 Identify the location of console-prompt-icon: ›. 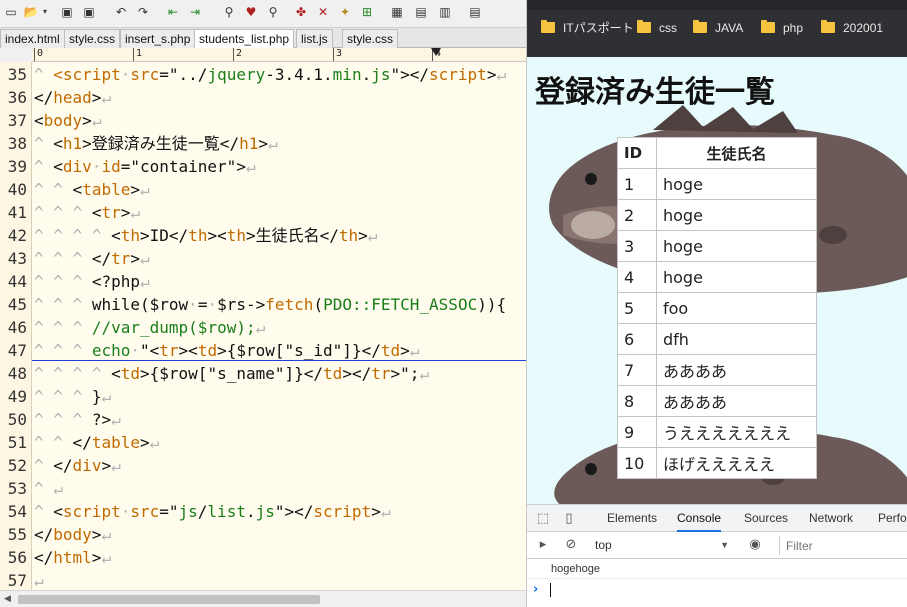
(536, 589).